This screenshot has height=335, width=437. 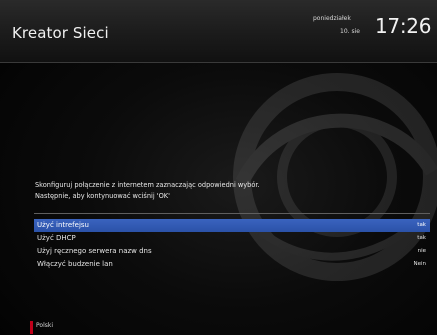 I want to click on setting-use-dhcp: Użyć DHCP tak, so click(x=232, y=238).